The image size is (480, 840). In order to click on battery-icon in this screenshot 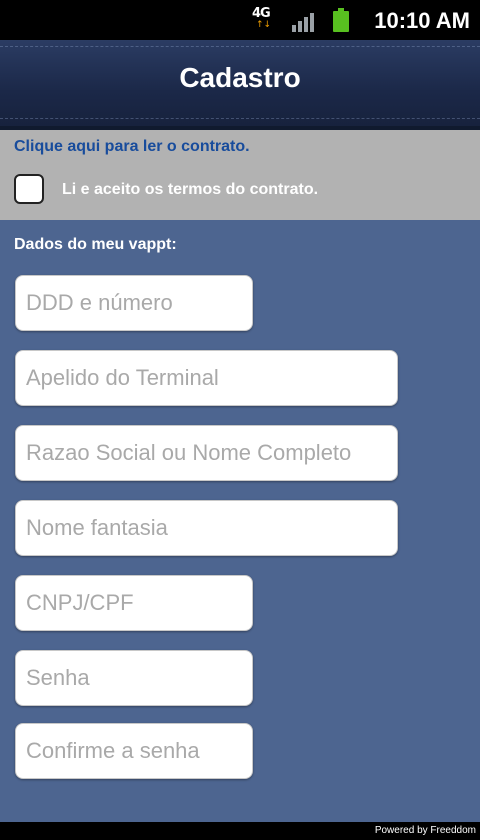, I will do `click(341, 20)`.